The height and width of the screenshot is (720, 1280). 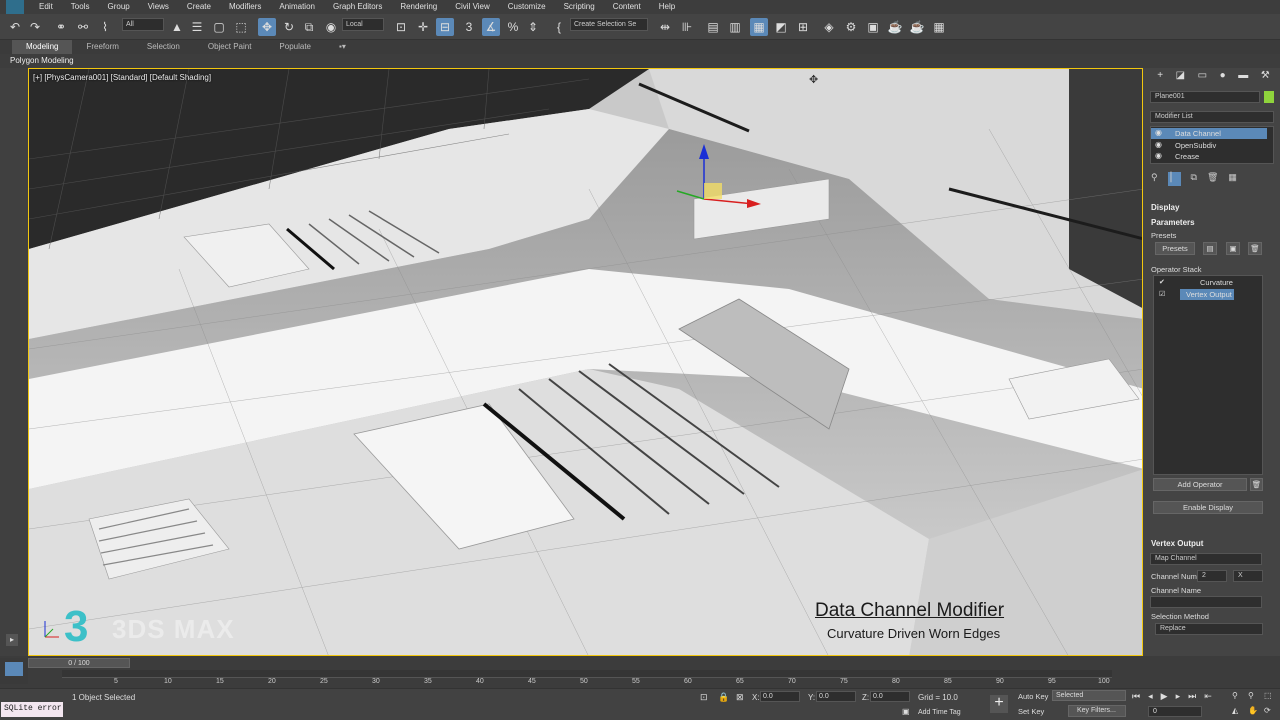 I want to click on utilities-tab-icon: ⚒, so click(x=1265, y=77).